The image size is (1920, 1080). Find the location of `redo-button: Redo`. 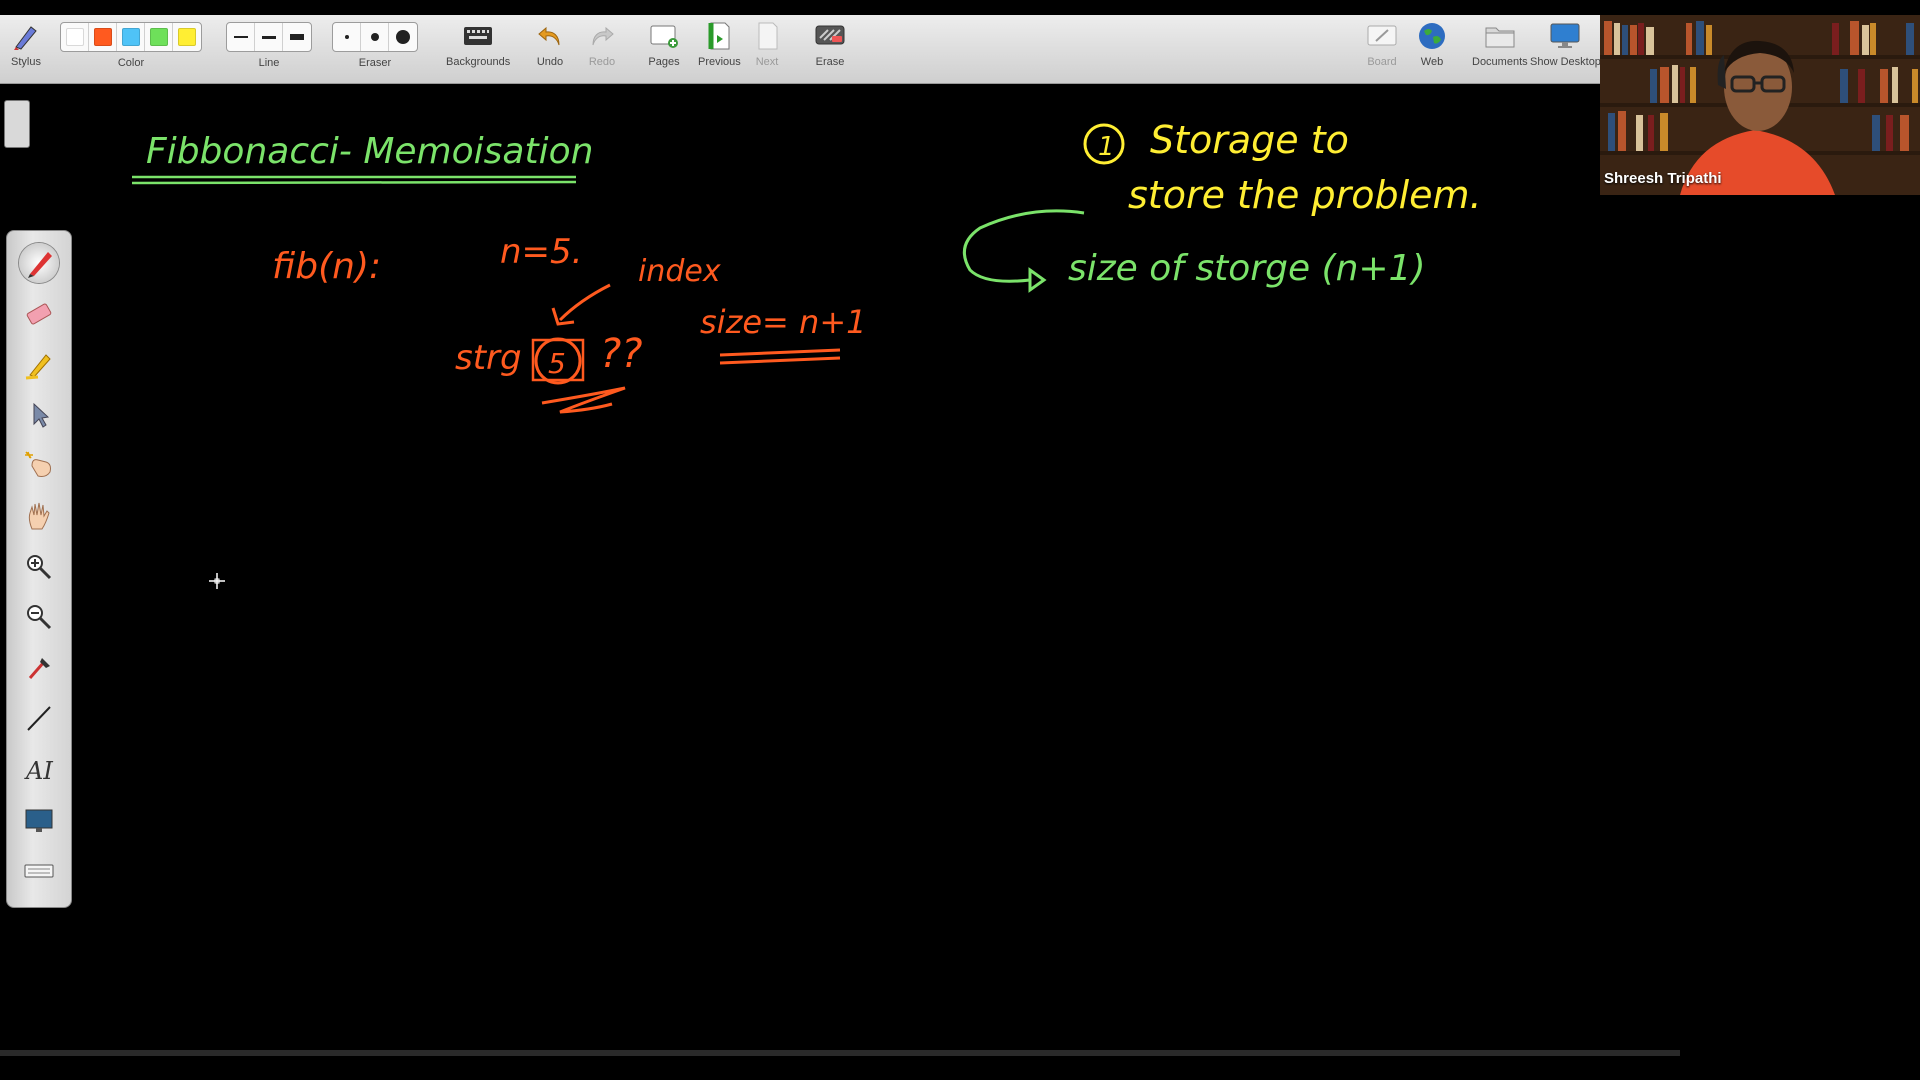

redo-button: Redo is located at coordinates (602, 50).